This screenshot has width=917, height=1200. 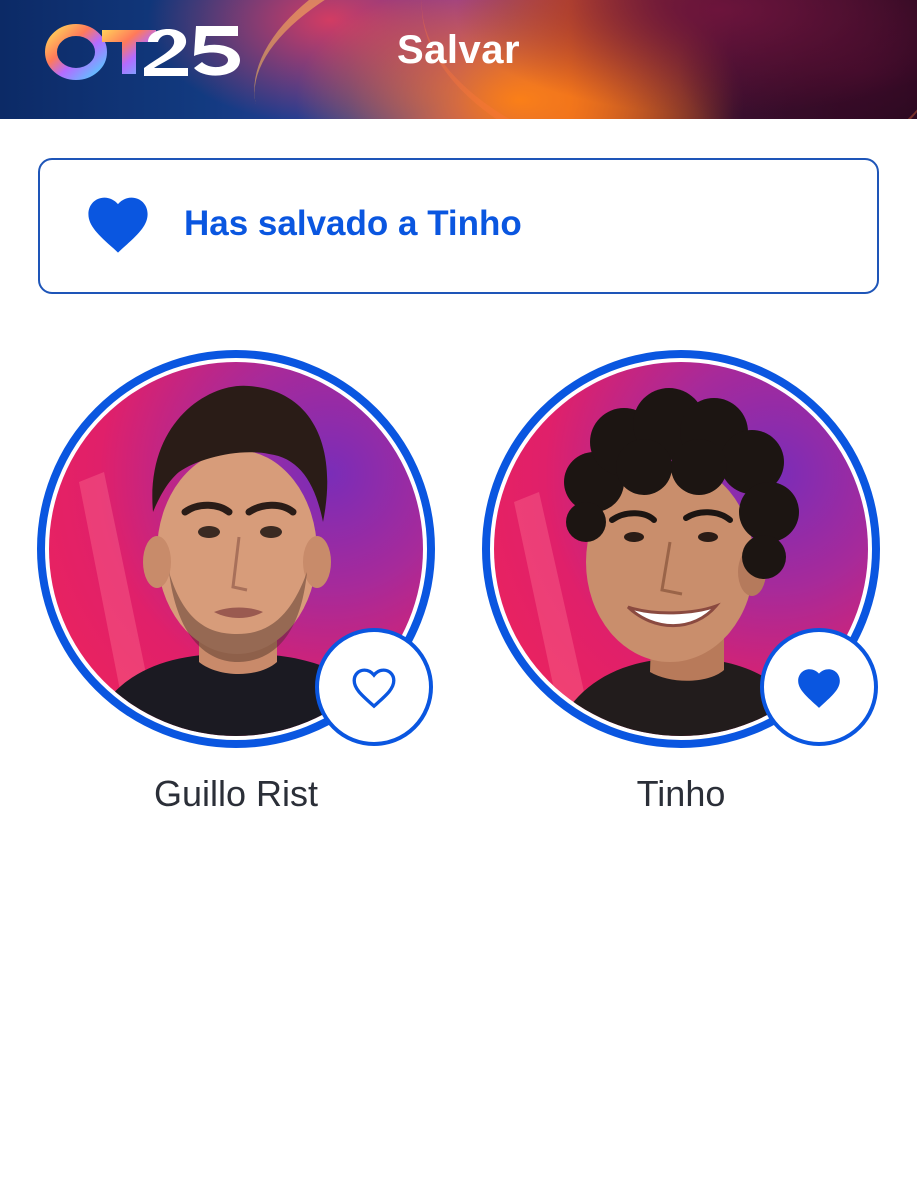 I want to click on contestant-name: Tinho, so click(x=681, y=793).